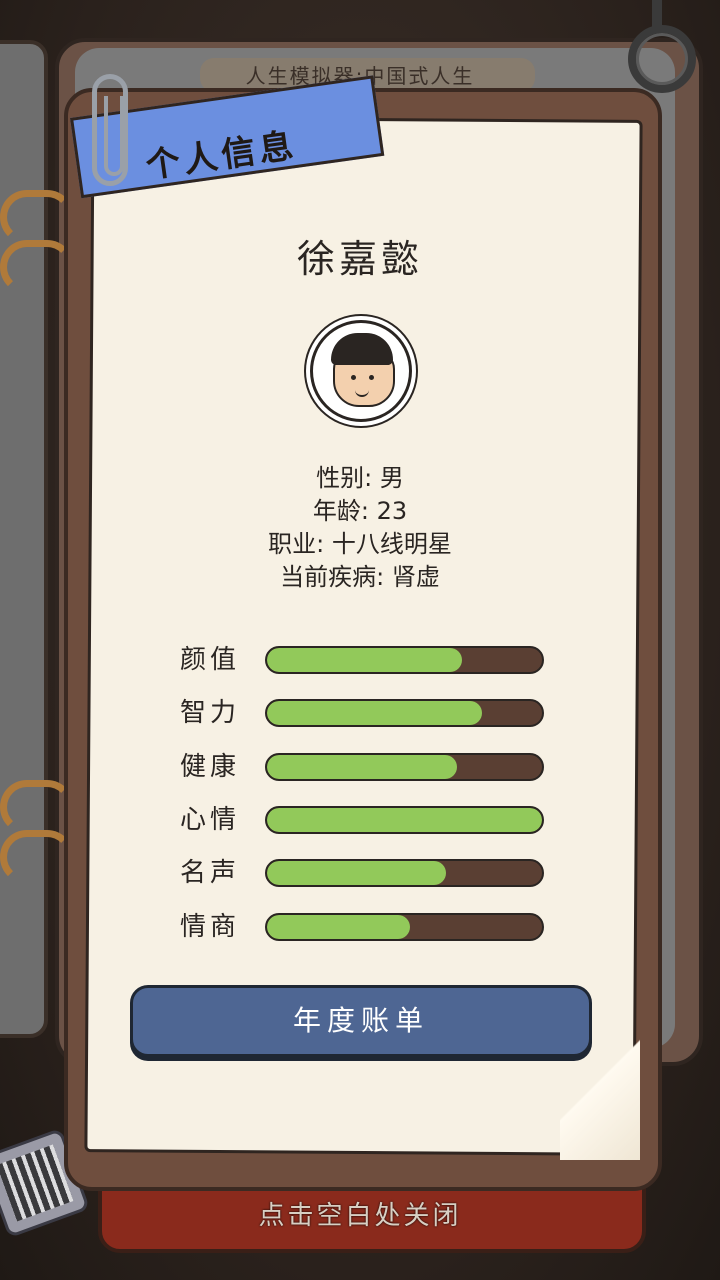 The height and width of the screenshot is (1280, 720). I want to click on stat-row-health: 健康, so click(365, 767).